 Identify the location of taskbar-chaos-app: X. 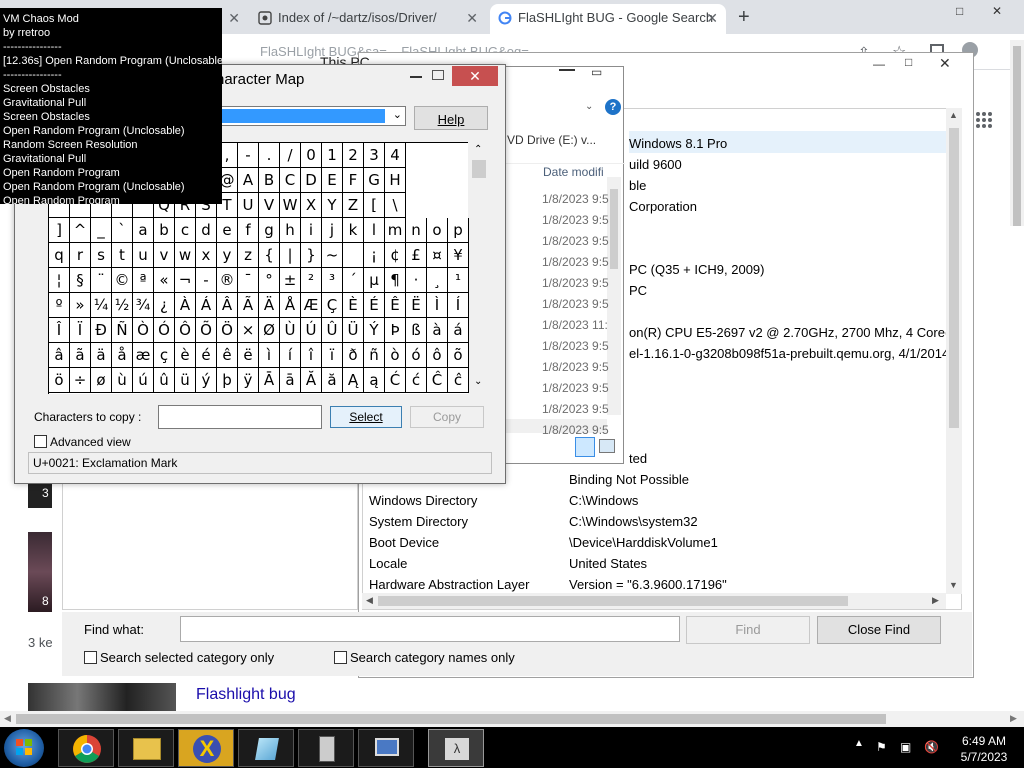
(206, 748).